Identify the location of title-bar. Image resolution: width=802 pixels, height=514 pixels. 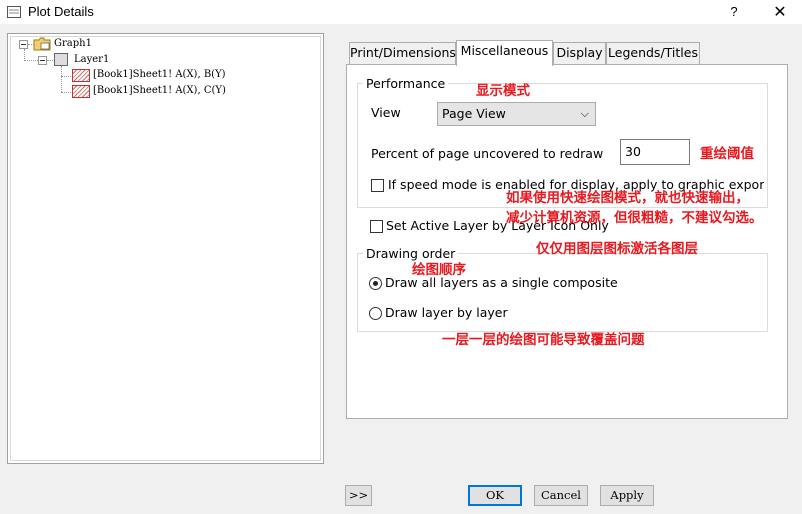
(401, 12).